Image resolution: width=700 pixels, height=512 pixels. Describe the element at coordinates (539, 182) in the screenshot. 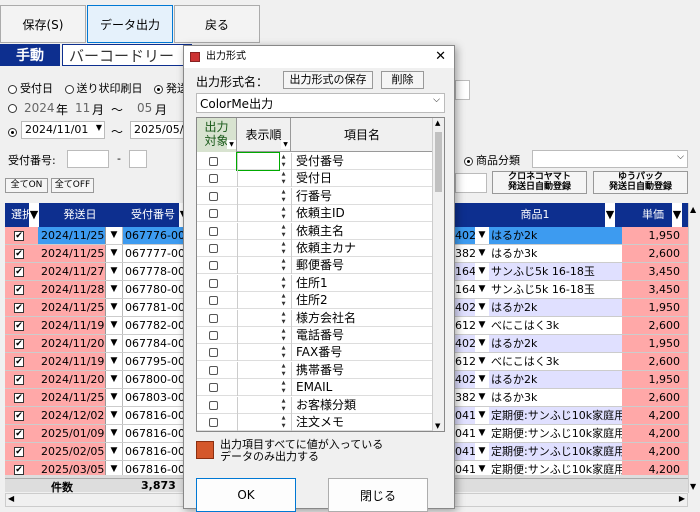

I see `kuroneko-auto-register-button: クロネコヤマト 発送日自動登録` at that location.